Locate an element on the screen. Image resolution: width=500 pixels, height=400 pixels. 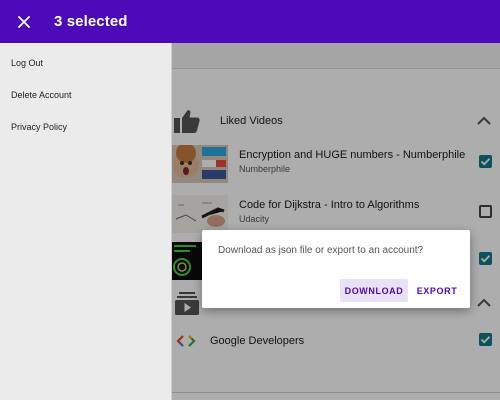
selection-count-title: 3 selected is located at coordinates (91, 21).